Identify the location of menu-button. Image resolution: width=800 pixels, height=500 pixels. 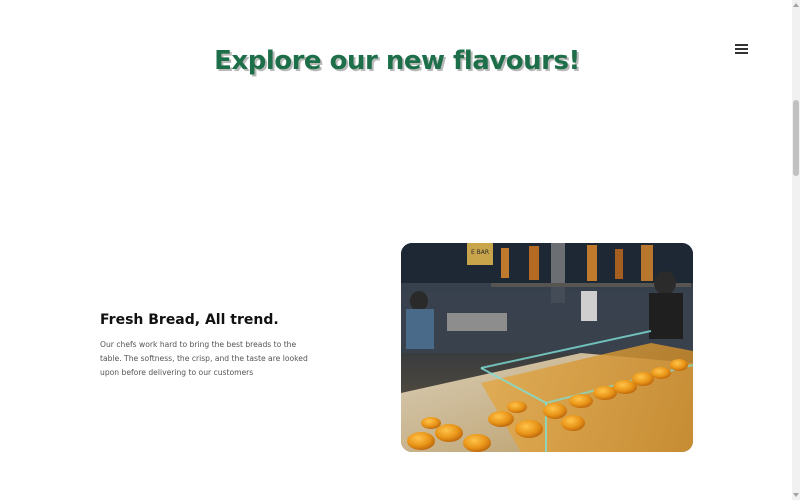
(742, 48).